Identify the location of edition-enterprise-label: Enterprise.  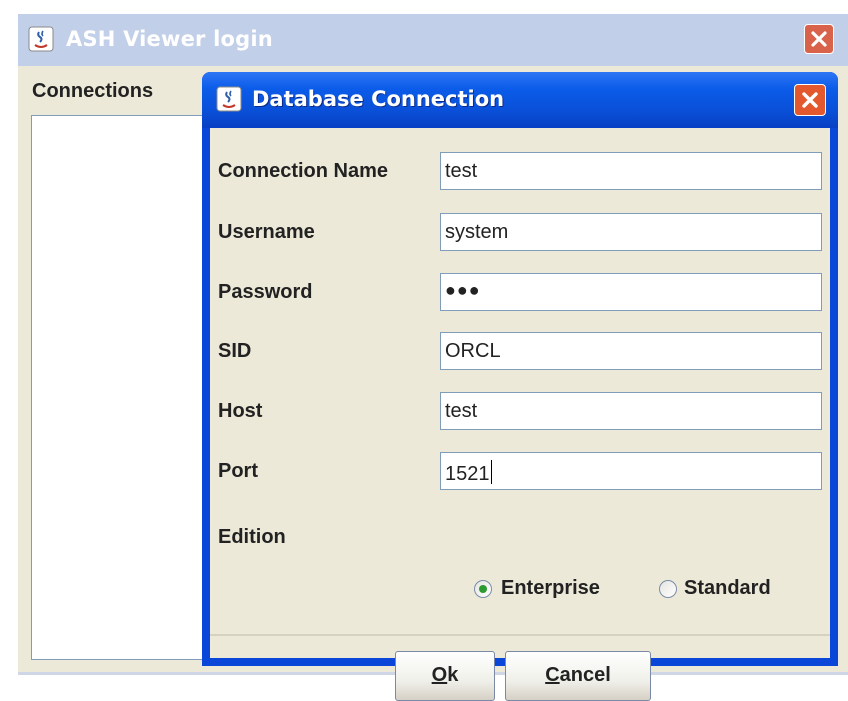
(550, 588).